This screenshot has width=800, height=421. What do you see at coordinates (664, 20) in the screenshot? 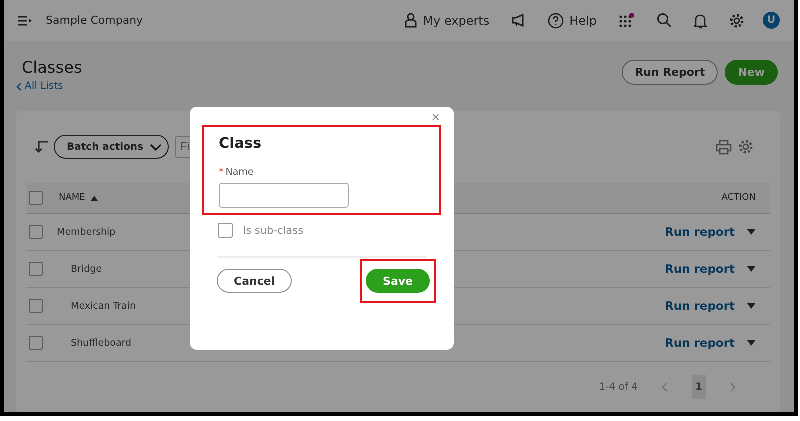
I see `search-icon` at bounding box center [664, 20].